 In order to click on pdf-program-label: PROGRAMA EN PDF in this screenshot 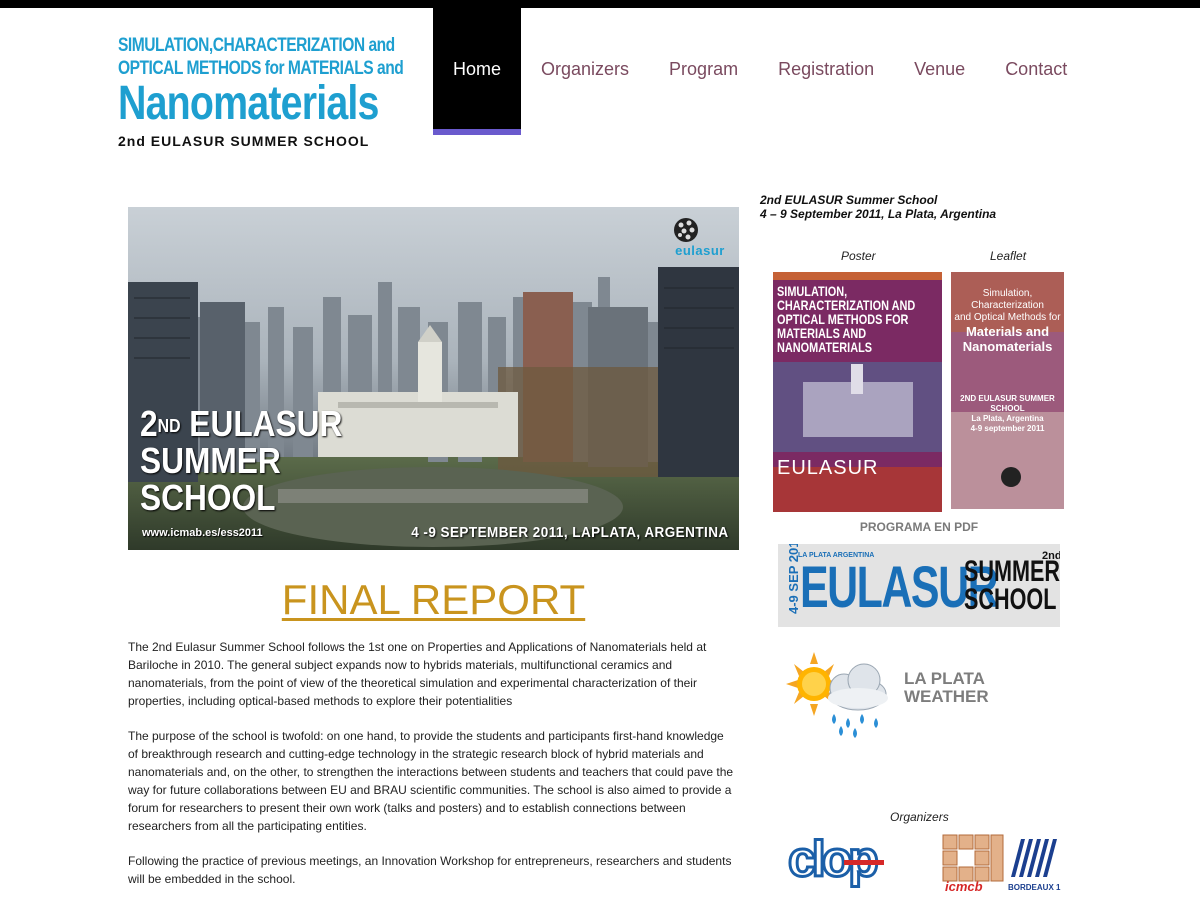, I will do `click(919, 527)`.